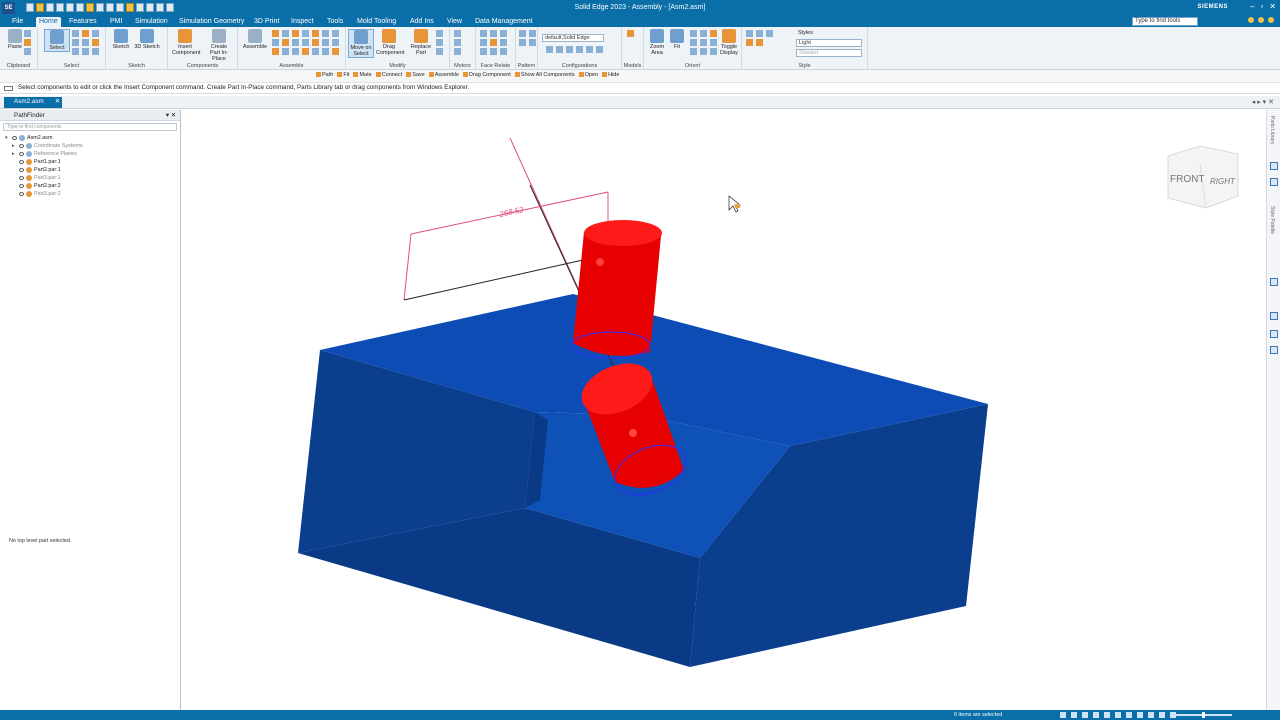 The width and height of the screenshot is (1280, 720). Describe the element at coordinates (1272, 6) in the screenshot. I see `close-button: ✕` at that location.